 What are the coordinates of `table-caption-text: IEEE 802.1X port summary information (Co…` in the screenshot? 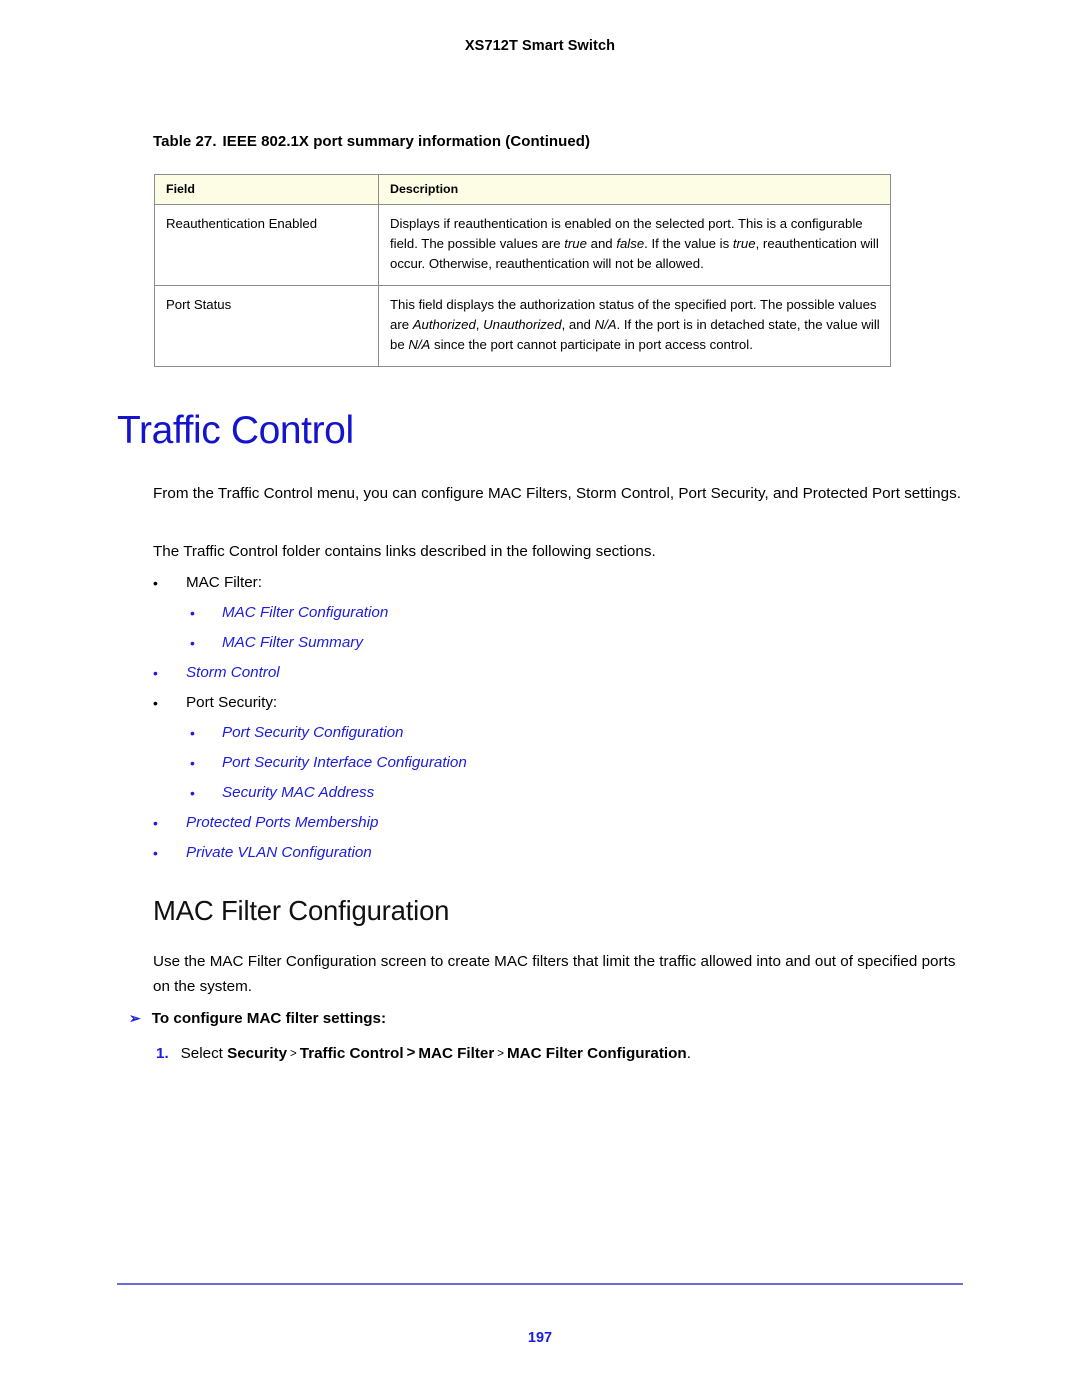 It's located at (406, 141).